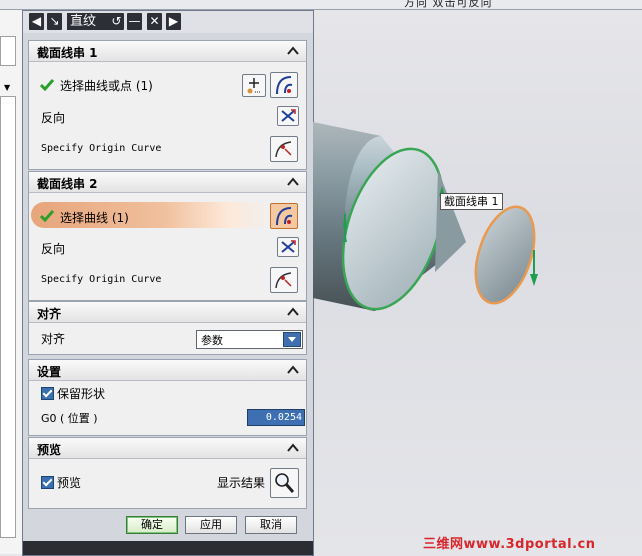  Describe the element at coordinates (167, 483) in the screenshot. I see `preview-row: 预览 显示结果` at that location.